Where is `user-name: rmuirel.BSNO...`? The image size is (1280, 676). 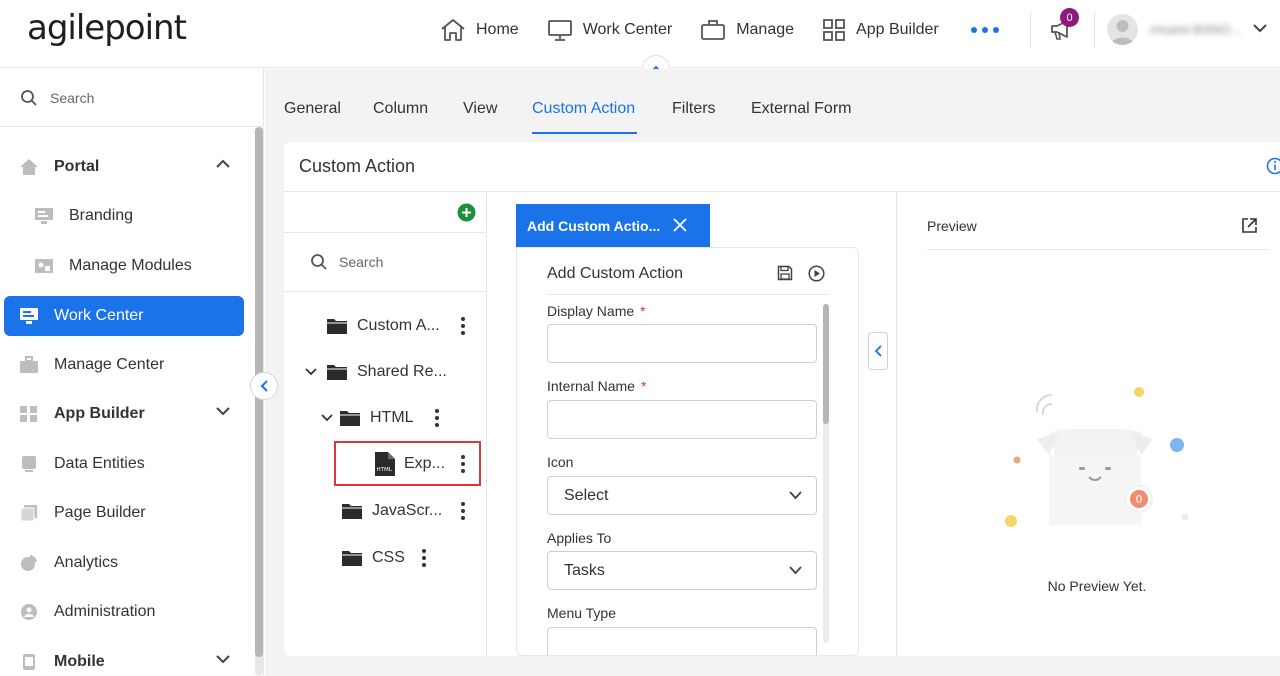
user-name: rmuirel.BSNO... is located at coordinates (1195, 29).